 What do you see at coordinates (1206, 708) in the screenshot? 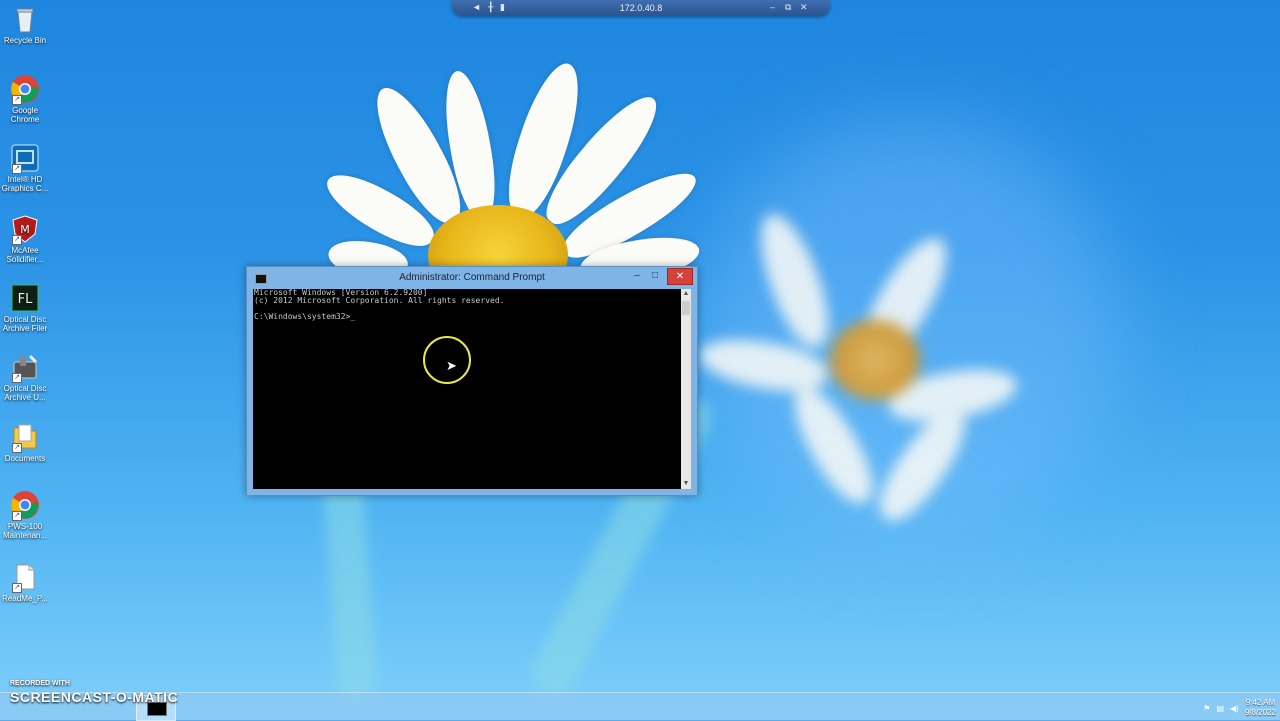
I see `flag-icon: ⚑` at bounding box center [1206, 708].